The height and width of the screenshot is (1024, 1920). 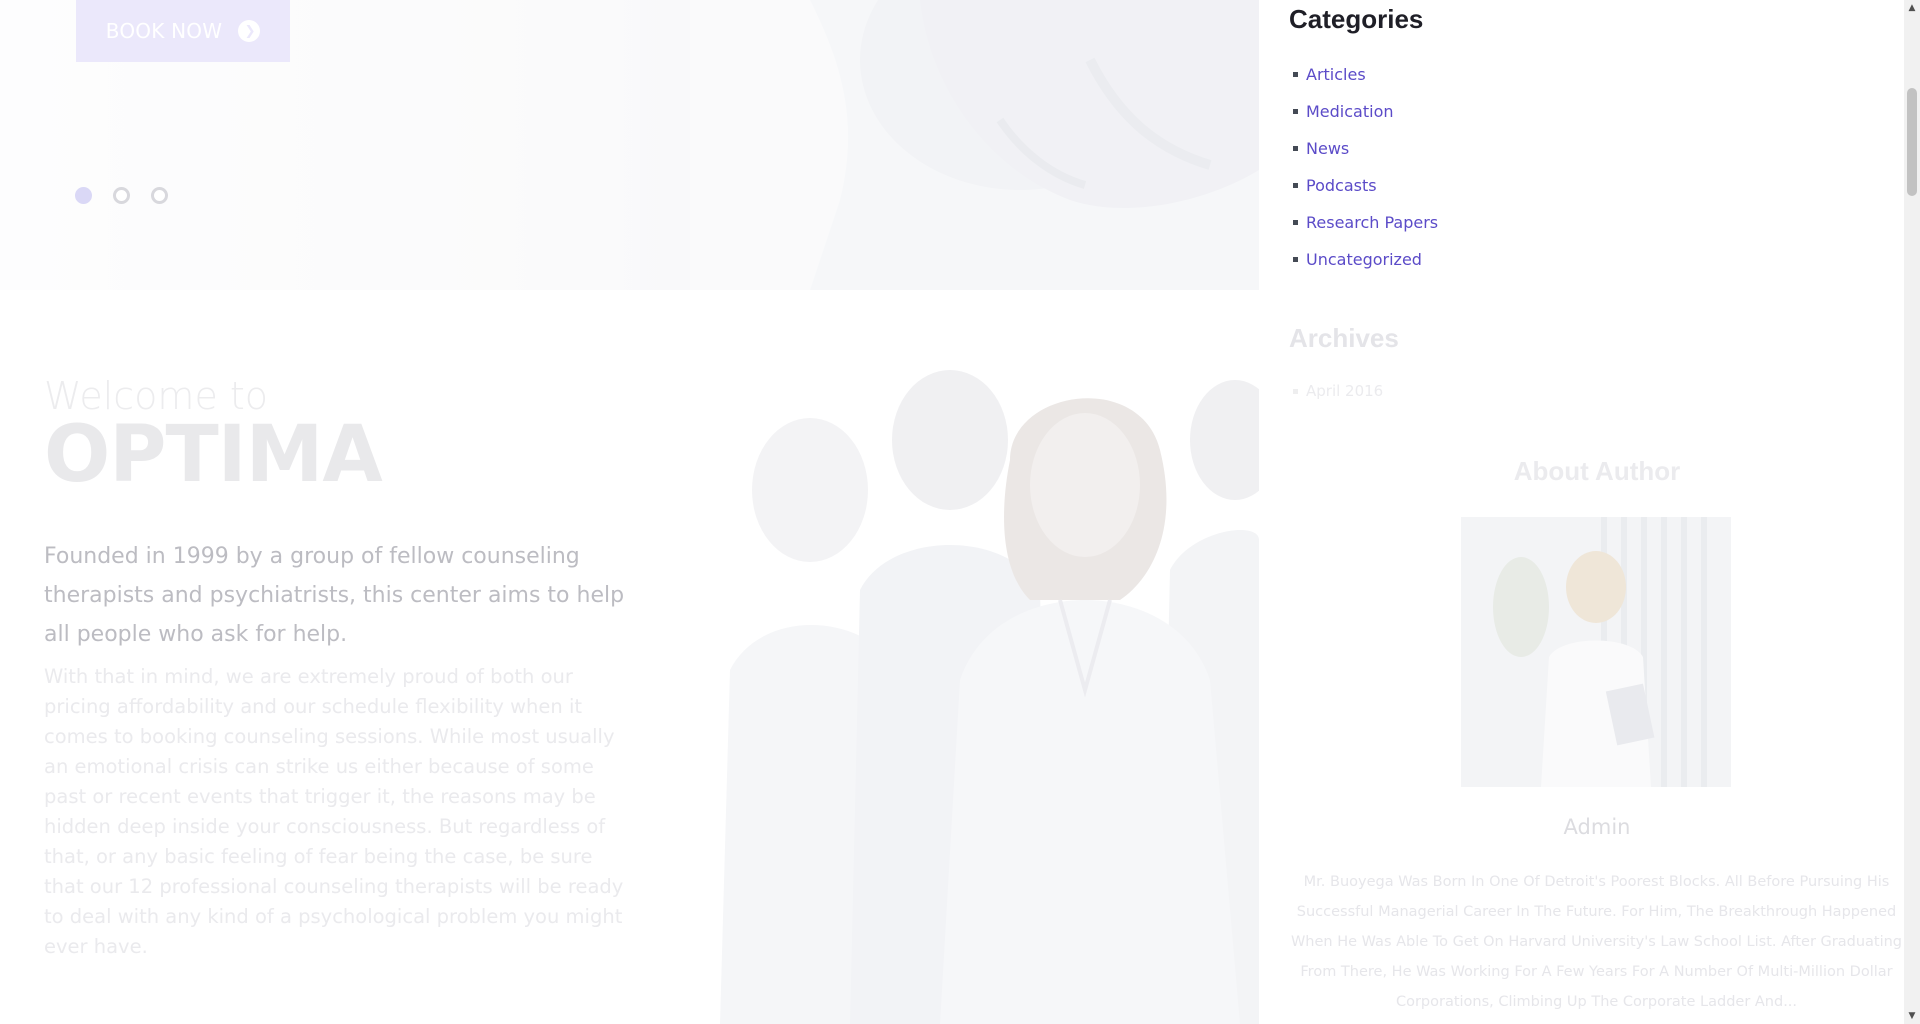 I want to click on about-author-title: About Author, so click(x=1597, y=471).